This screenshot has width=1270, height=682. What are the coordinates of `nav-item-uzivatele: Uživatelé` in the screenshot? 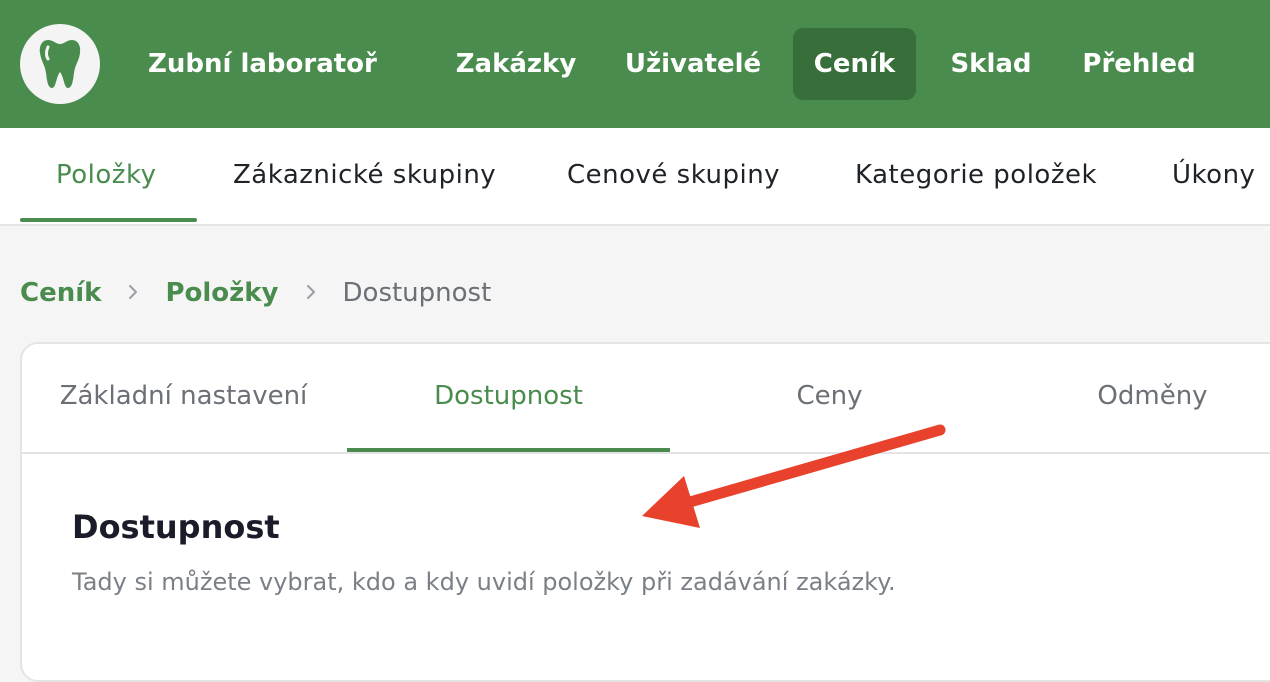 It's located at (693, 64).